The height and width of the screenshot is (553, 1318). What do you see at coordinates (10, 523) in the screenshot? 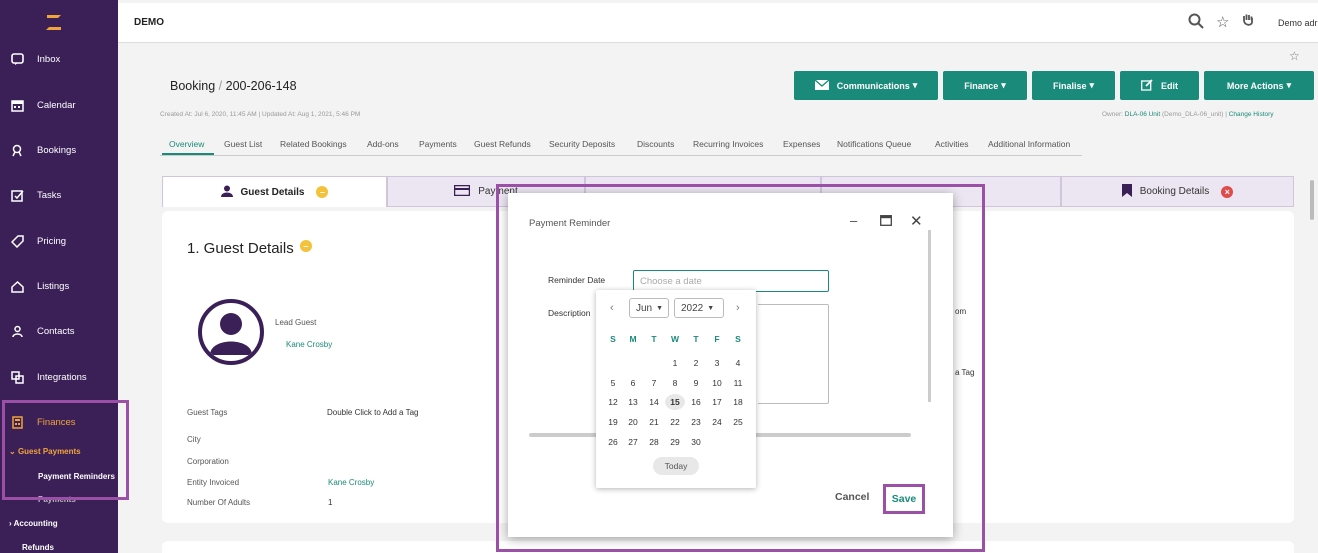
I see `chevron-right-icon: ›` at bounding box center [10, 523].